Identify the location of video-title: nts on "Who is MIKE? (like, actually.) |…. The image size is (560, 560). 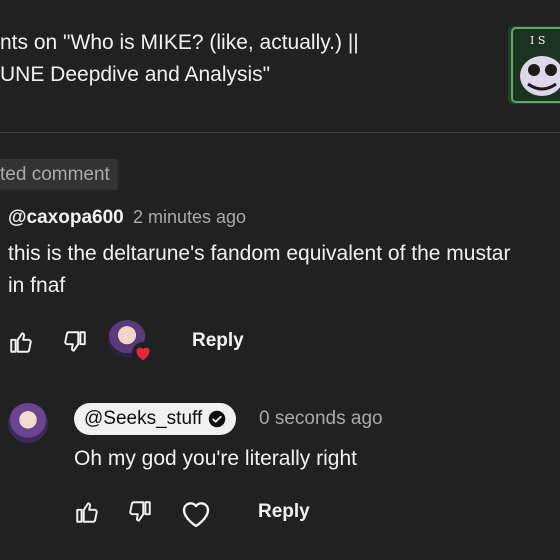
(179, 59).